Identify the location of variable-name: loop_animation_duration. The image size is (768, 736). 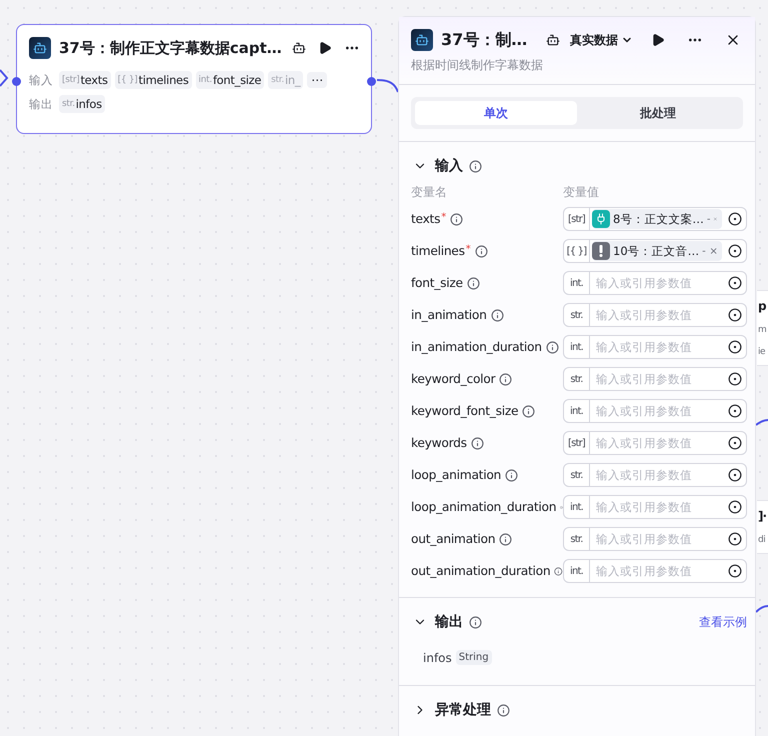
(483, 507).